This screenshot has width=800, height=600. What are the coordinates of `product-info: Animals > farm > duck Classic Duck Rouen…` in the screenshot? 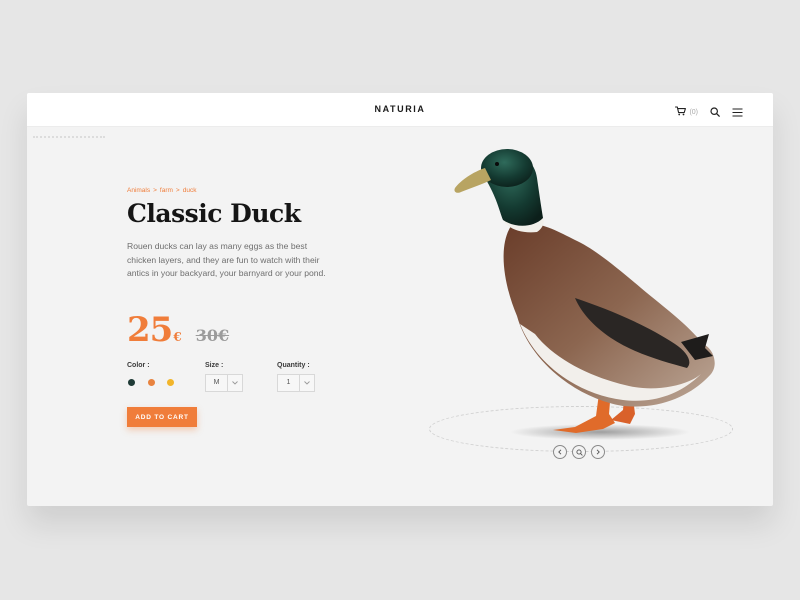 It's located at (237, 234).